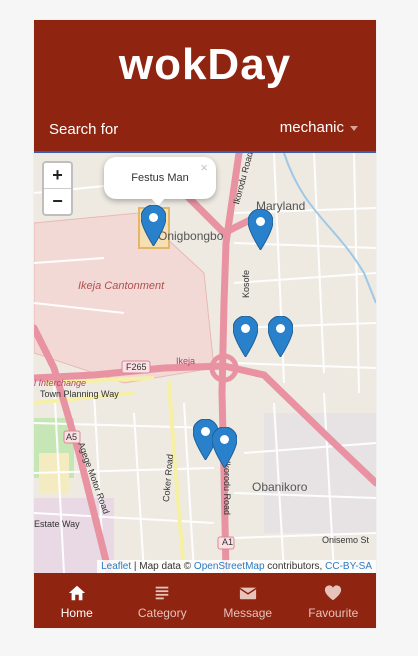 The width and height of the screenshot is (418, 656). What do you see at coordinates (57, 201) in the screenshot?
I see `zoom-out-button: −` at bounding box center [57, 201].